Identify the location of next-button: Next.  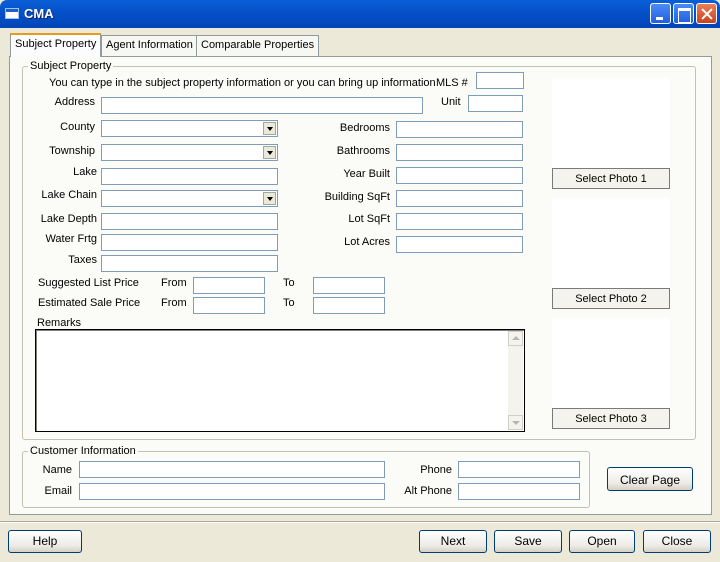
(453, 541).